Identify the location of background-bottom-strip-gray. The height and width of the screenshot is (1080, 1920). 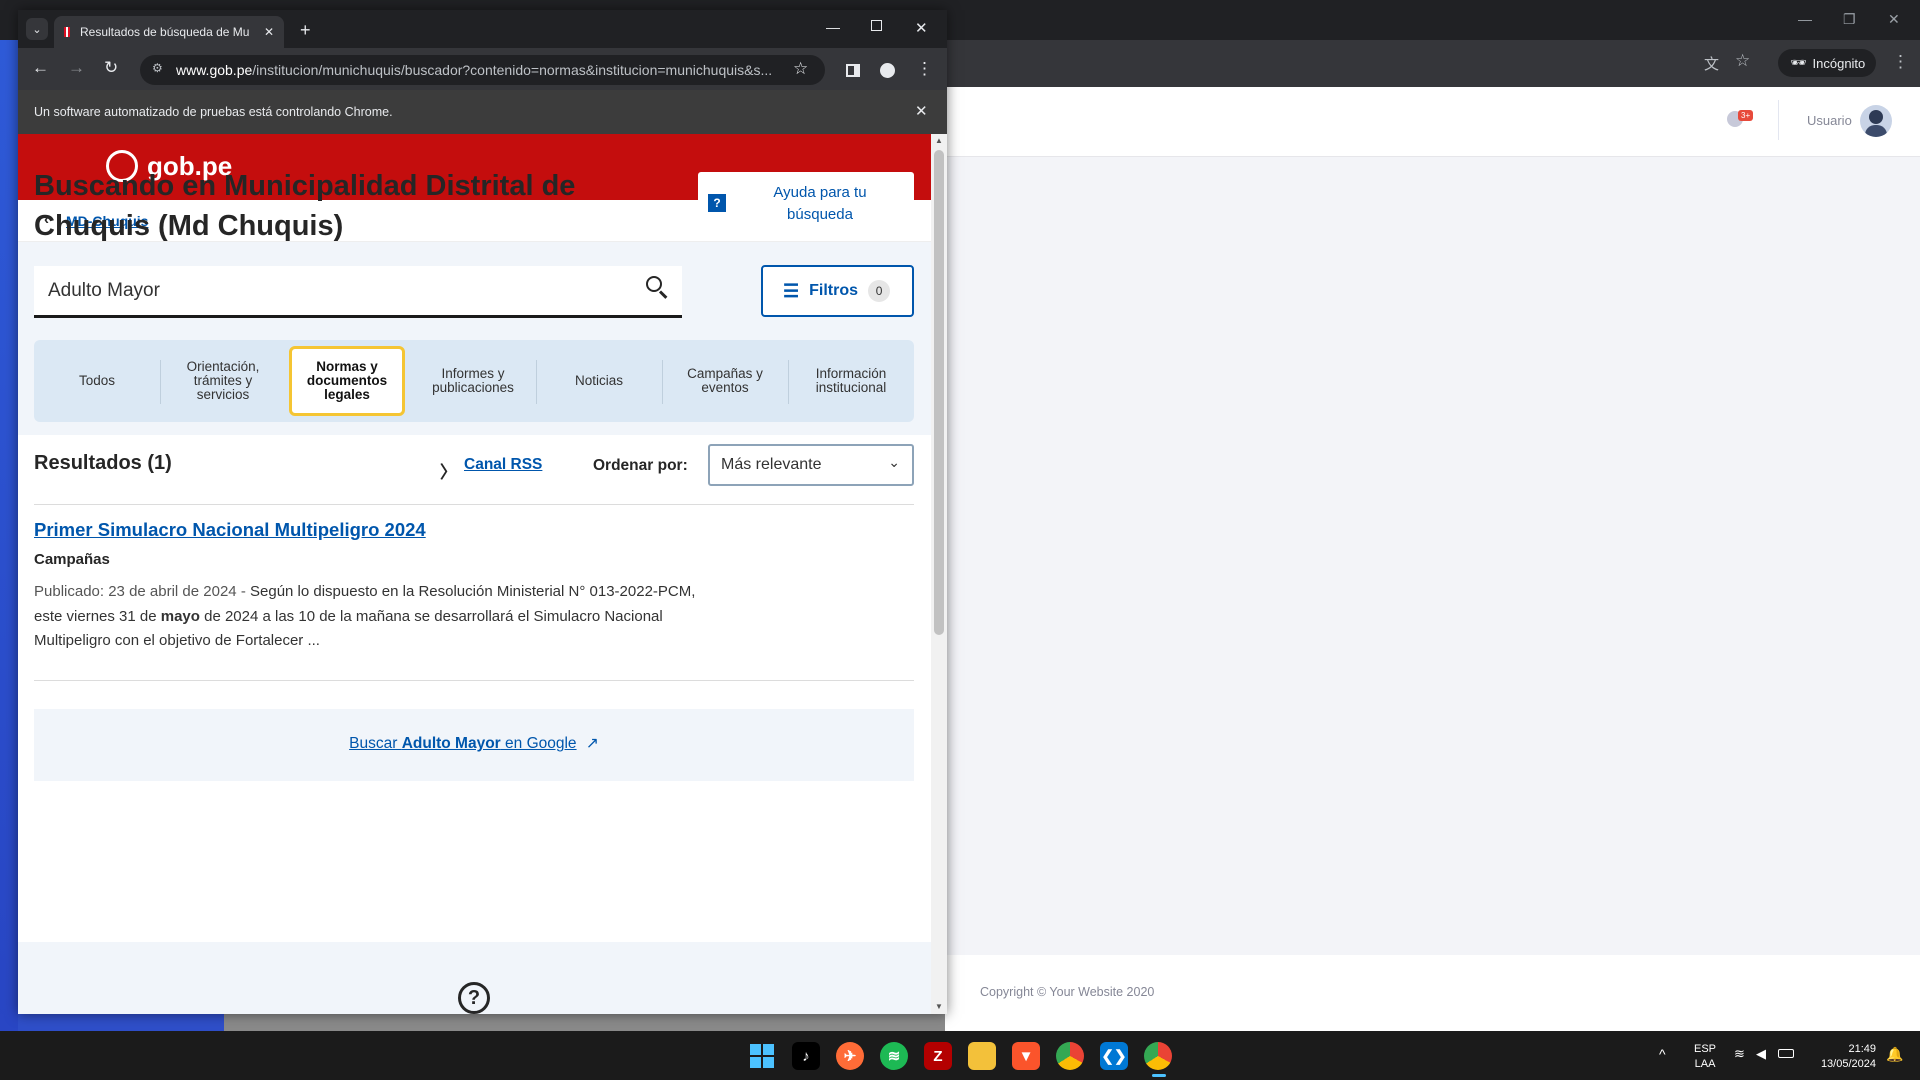
(584, 1022).